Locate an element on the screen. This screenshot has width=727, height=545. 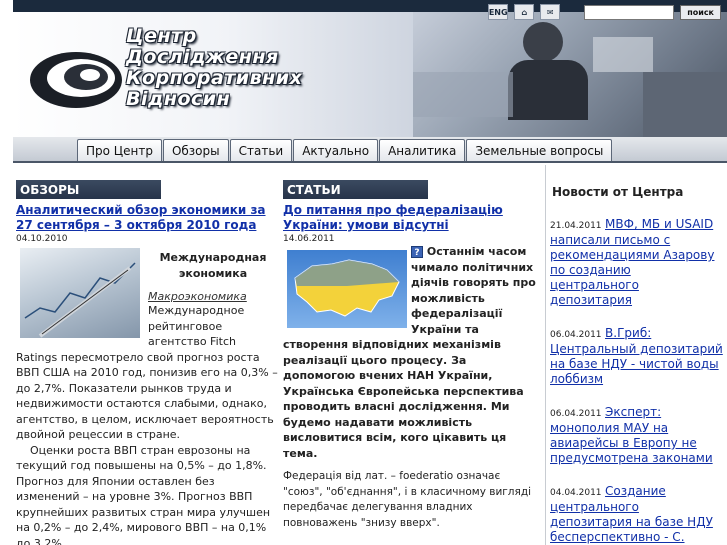
mail-icon: ✉ is located at coordinates (550, 12).